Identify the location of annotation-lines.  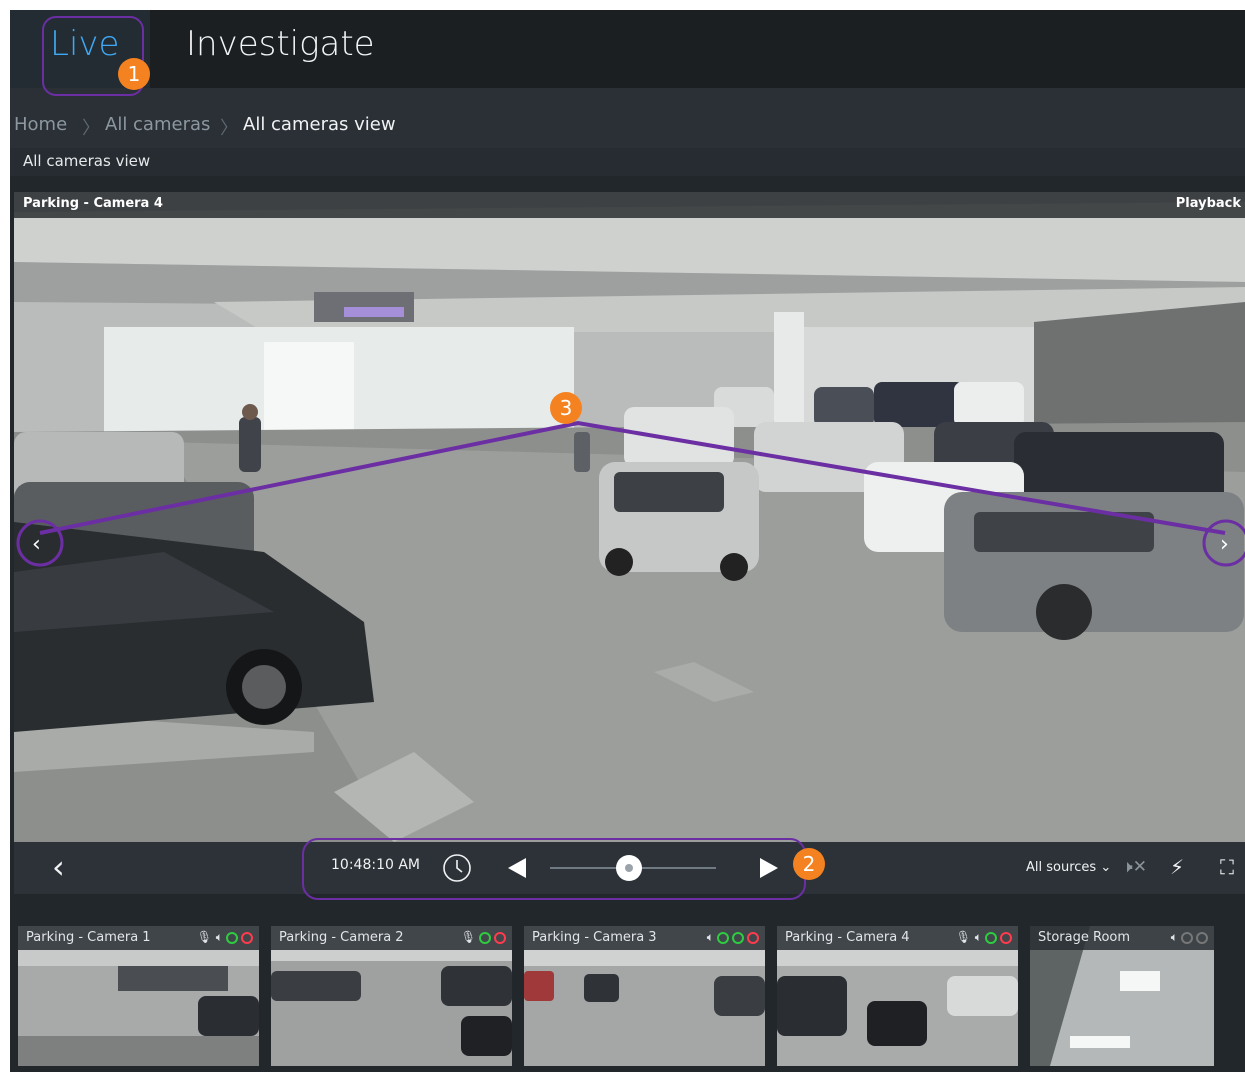
(630, 493).